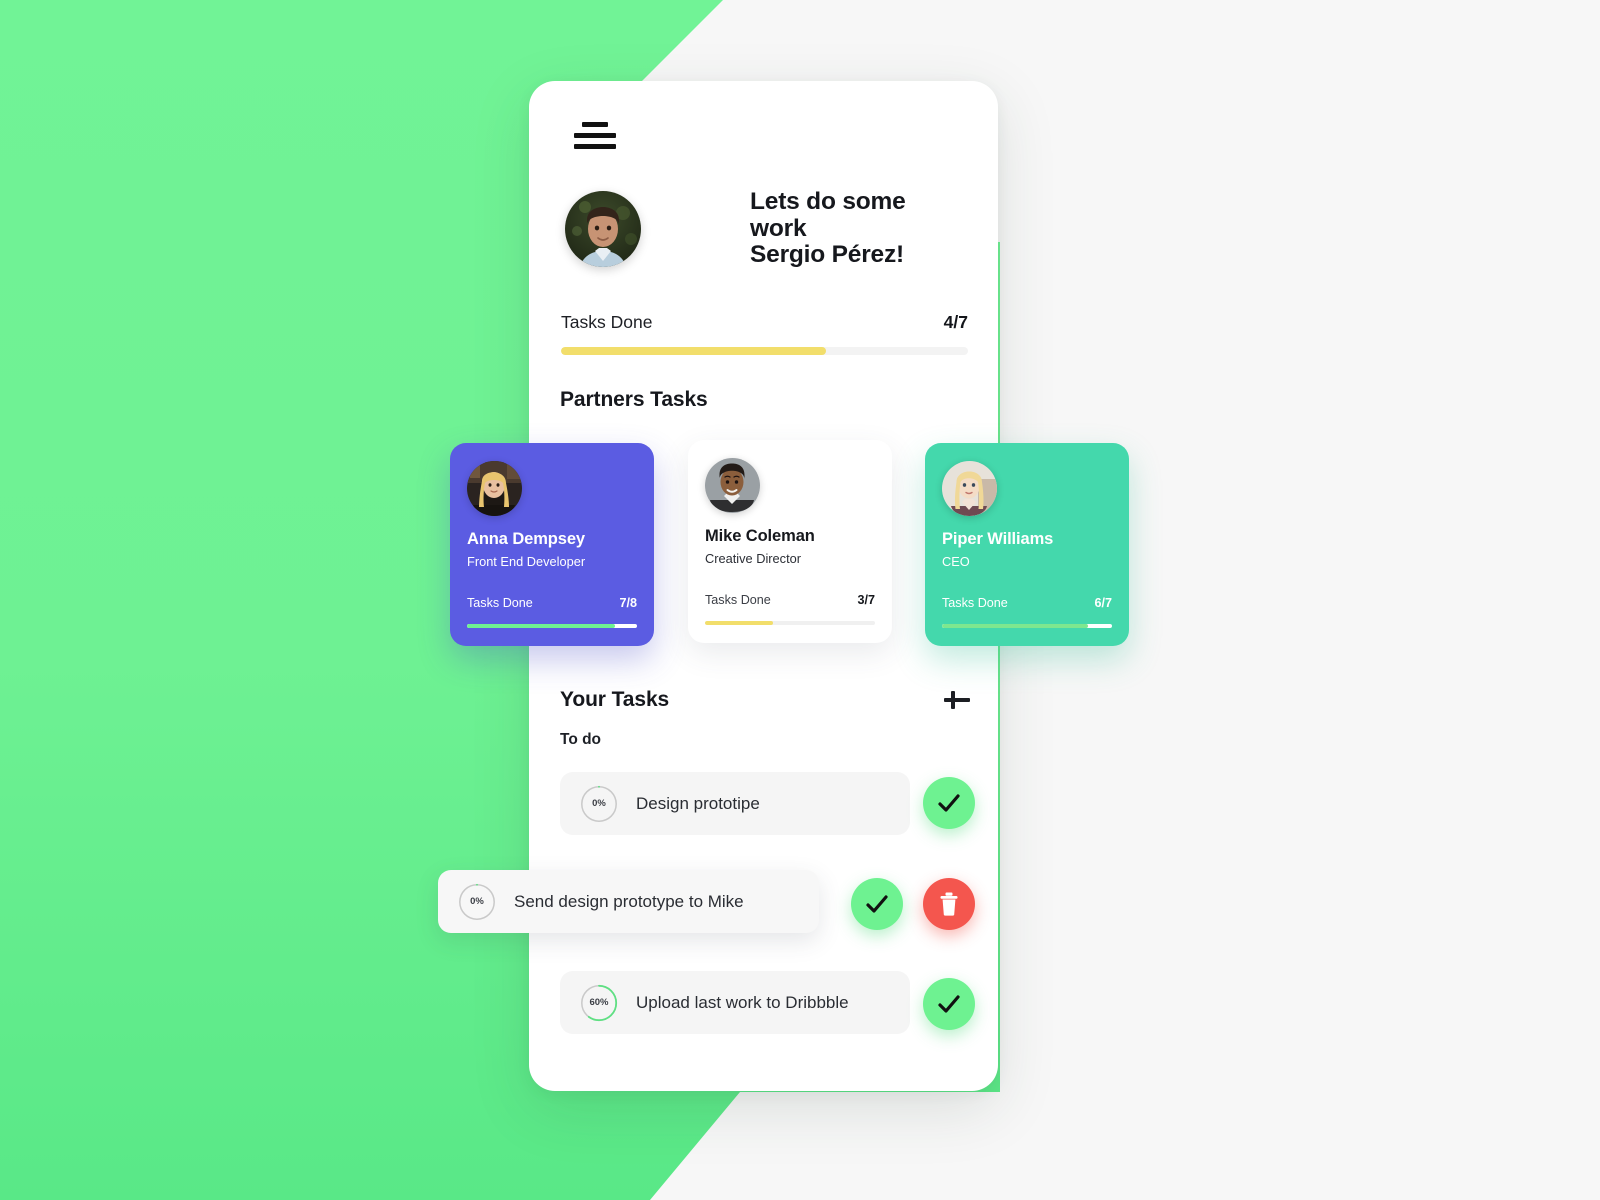 This screenshot has height=1200, width=1600. What do you see at coordinates (957, 700) in the screenshot?
I see `add-task-button` at bounding box center [957, 700].